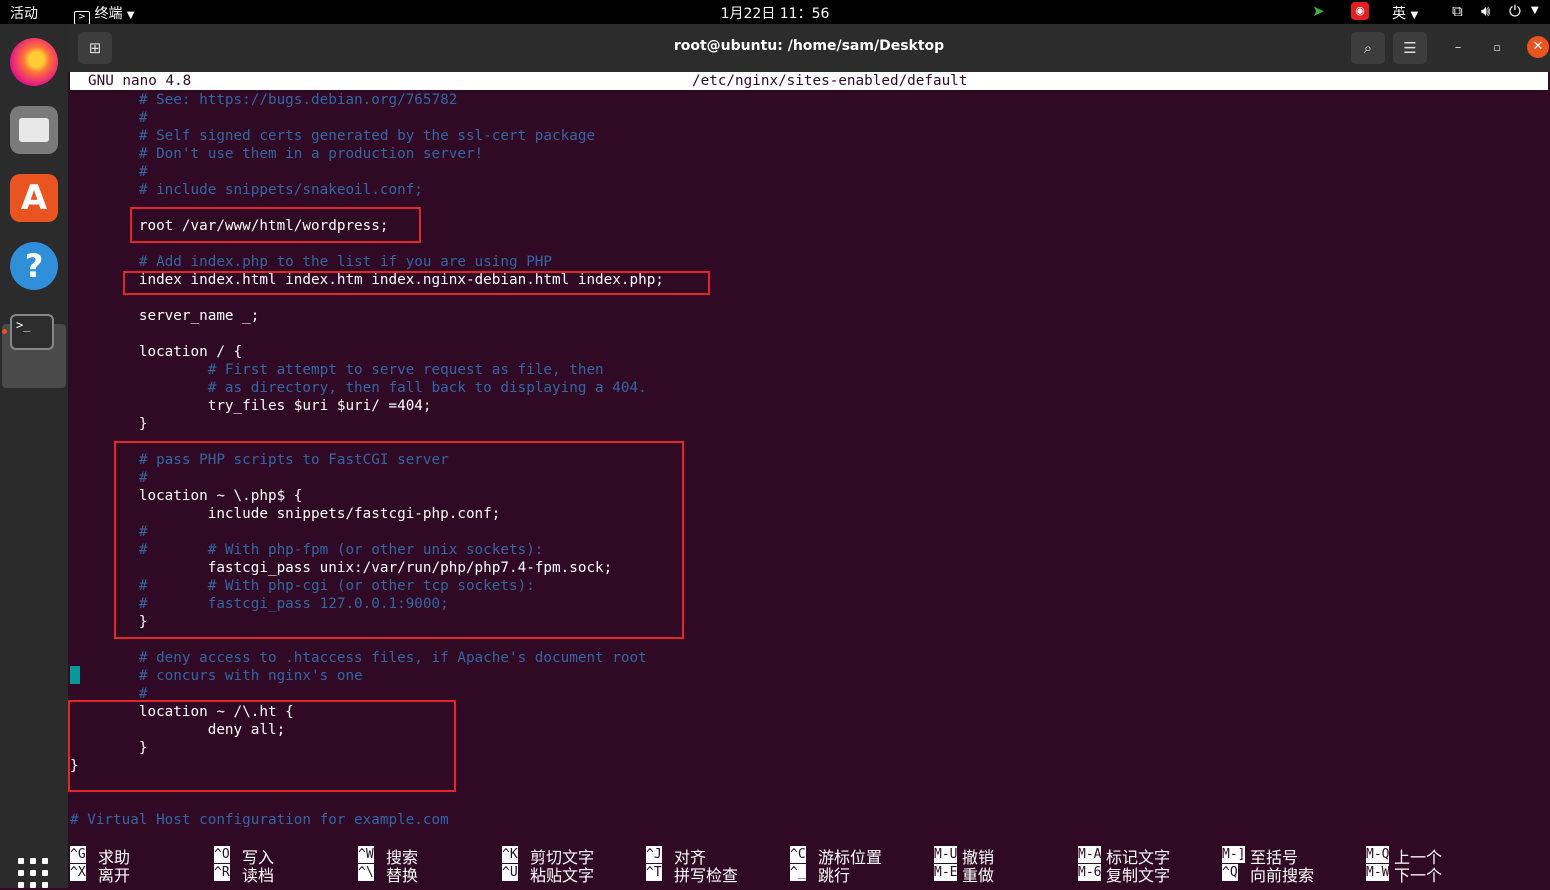 The image size is (1550, 890). Describe the element at coordinates (109, 424) in the screenshot. I see `code-line: }` at that location.